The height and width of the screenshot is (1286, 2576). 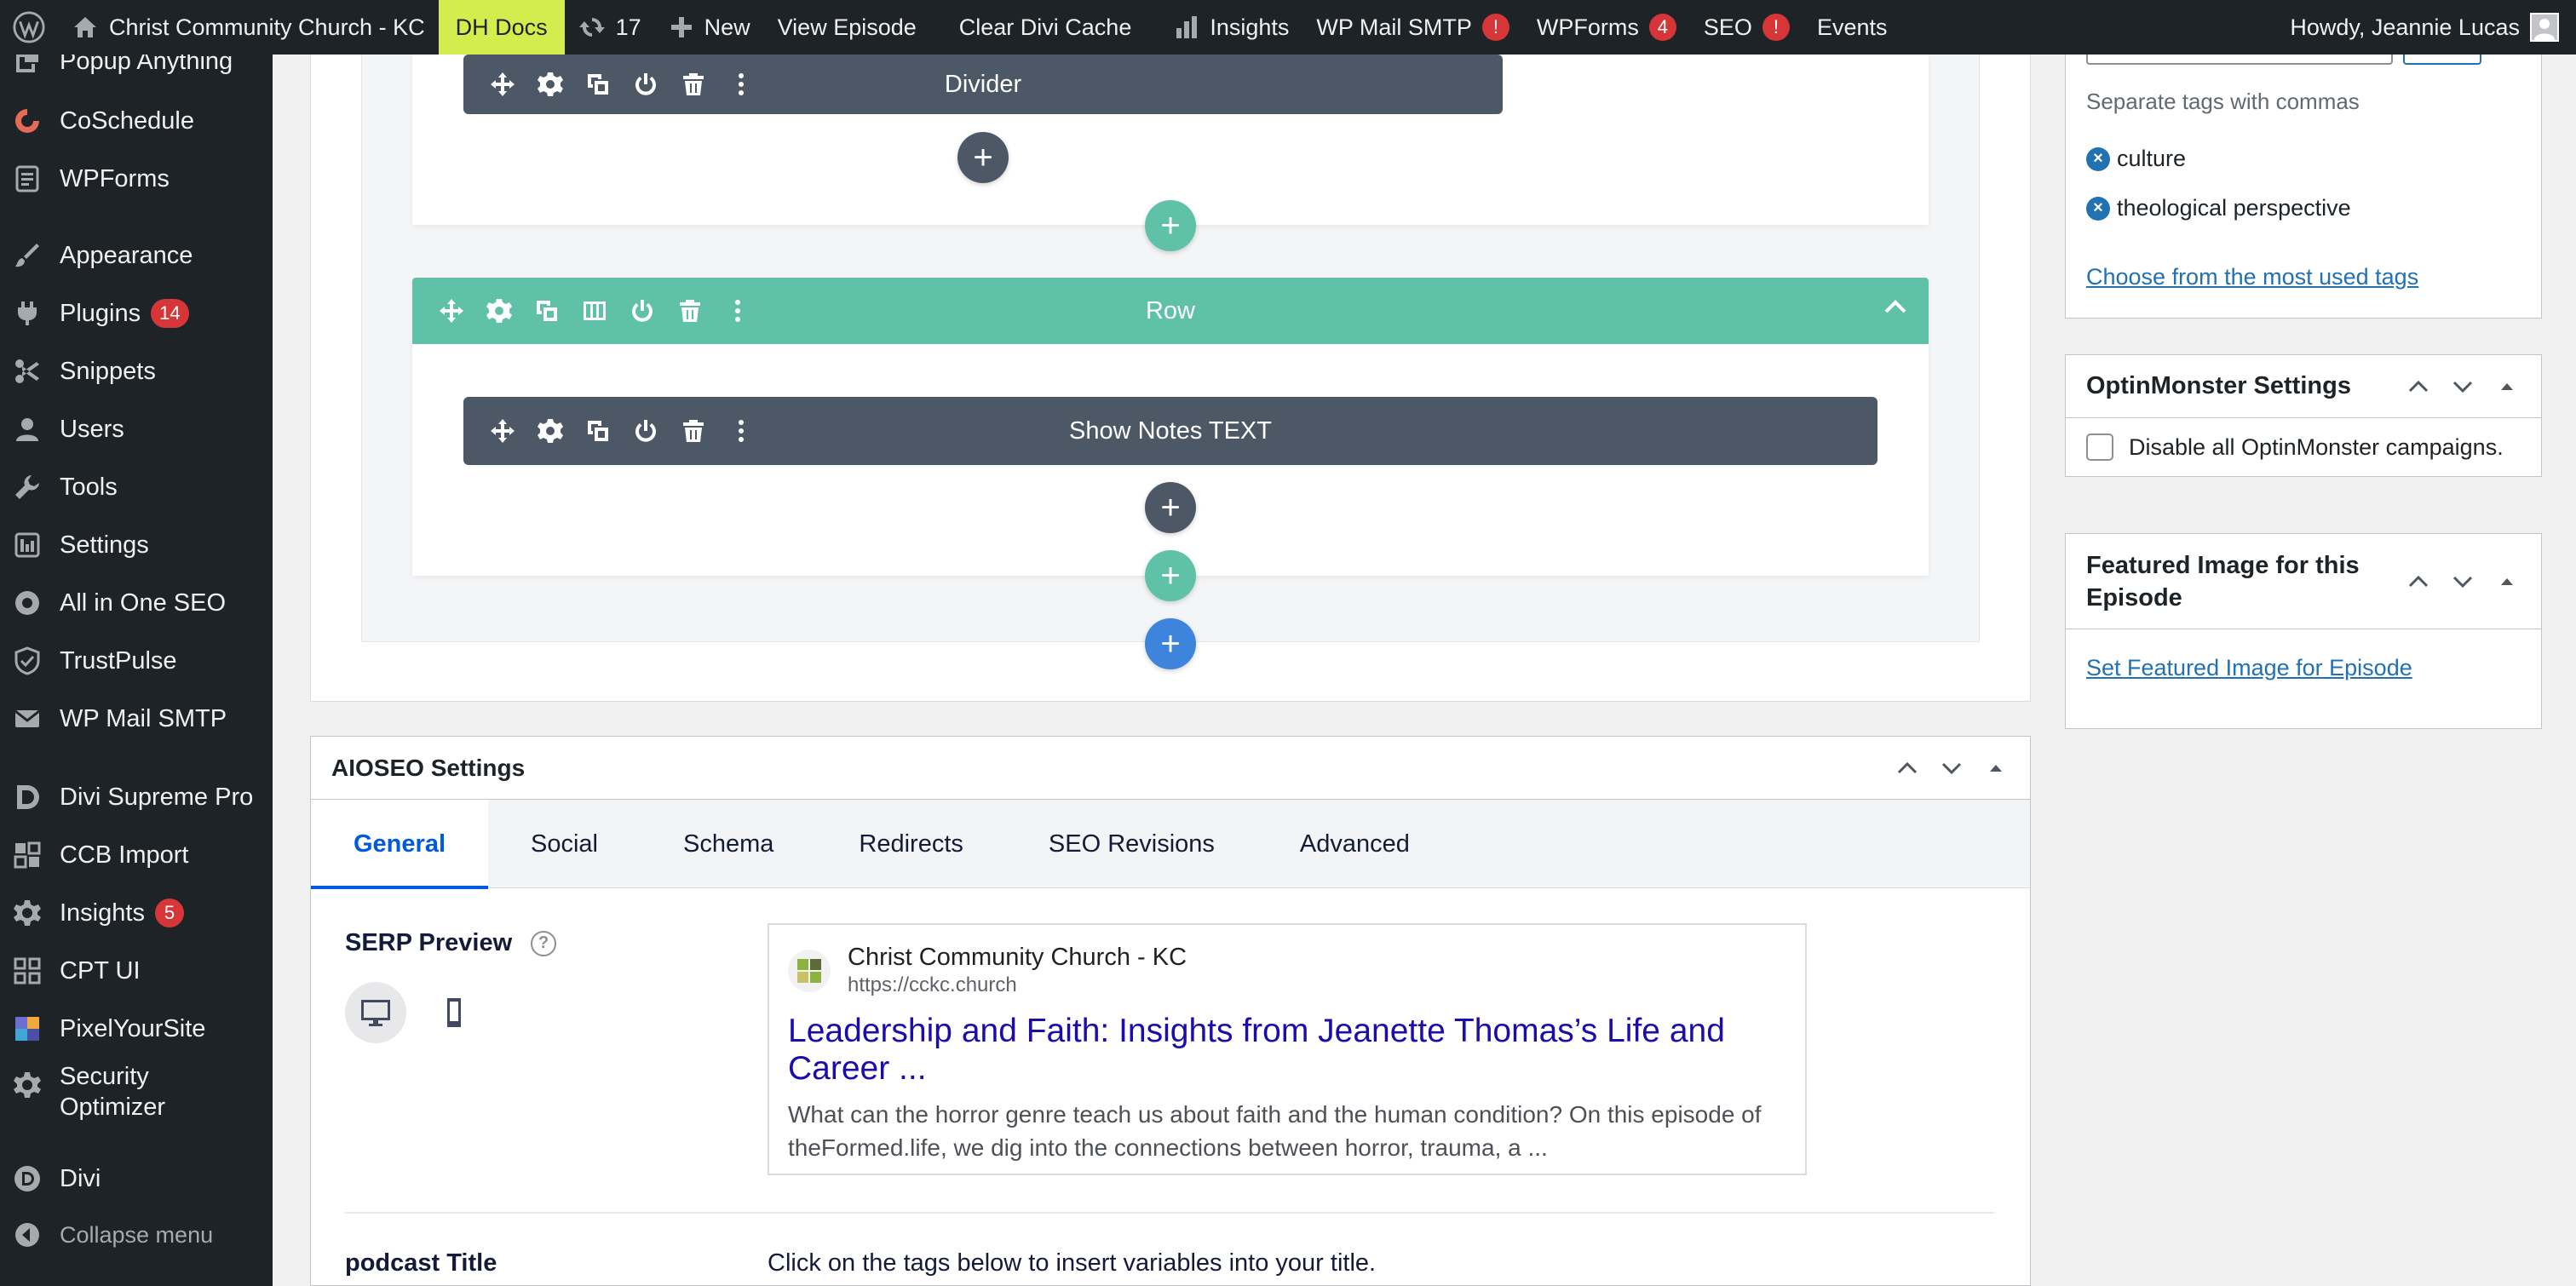 I want to click on dh-docs-link: DH Docs, so click(x=502, y=27).